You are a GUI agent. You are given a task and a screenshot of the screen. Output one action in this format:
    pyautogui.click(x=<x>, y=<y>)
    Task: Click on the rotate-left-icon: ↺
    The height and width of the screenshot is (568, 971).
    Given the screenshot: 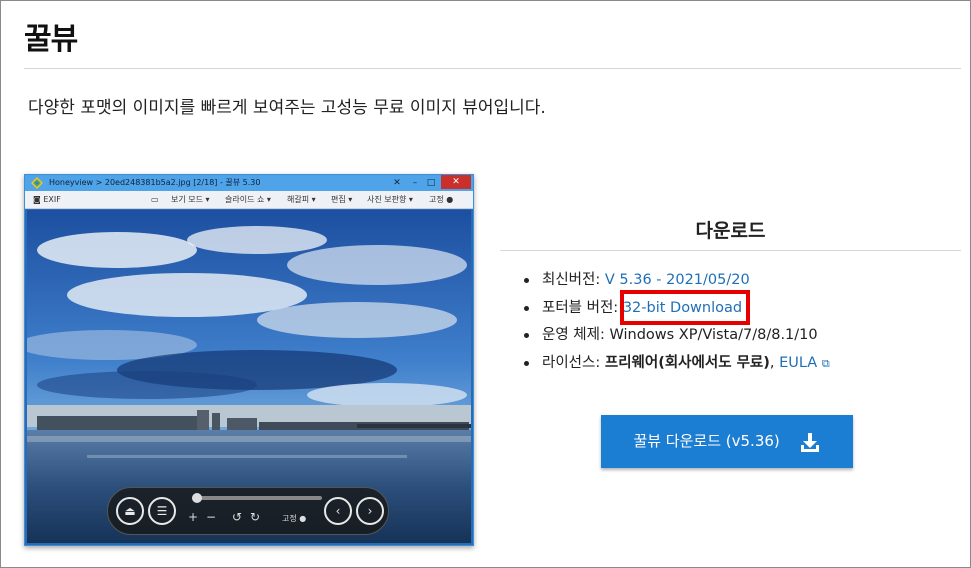 What is the action you would take?
    pyautogui.click(x=237, y=517)
    